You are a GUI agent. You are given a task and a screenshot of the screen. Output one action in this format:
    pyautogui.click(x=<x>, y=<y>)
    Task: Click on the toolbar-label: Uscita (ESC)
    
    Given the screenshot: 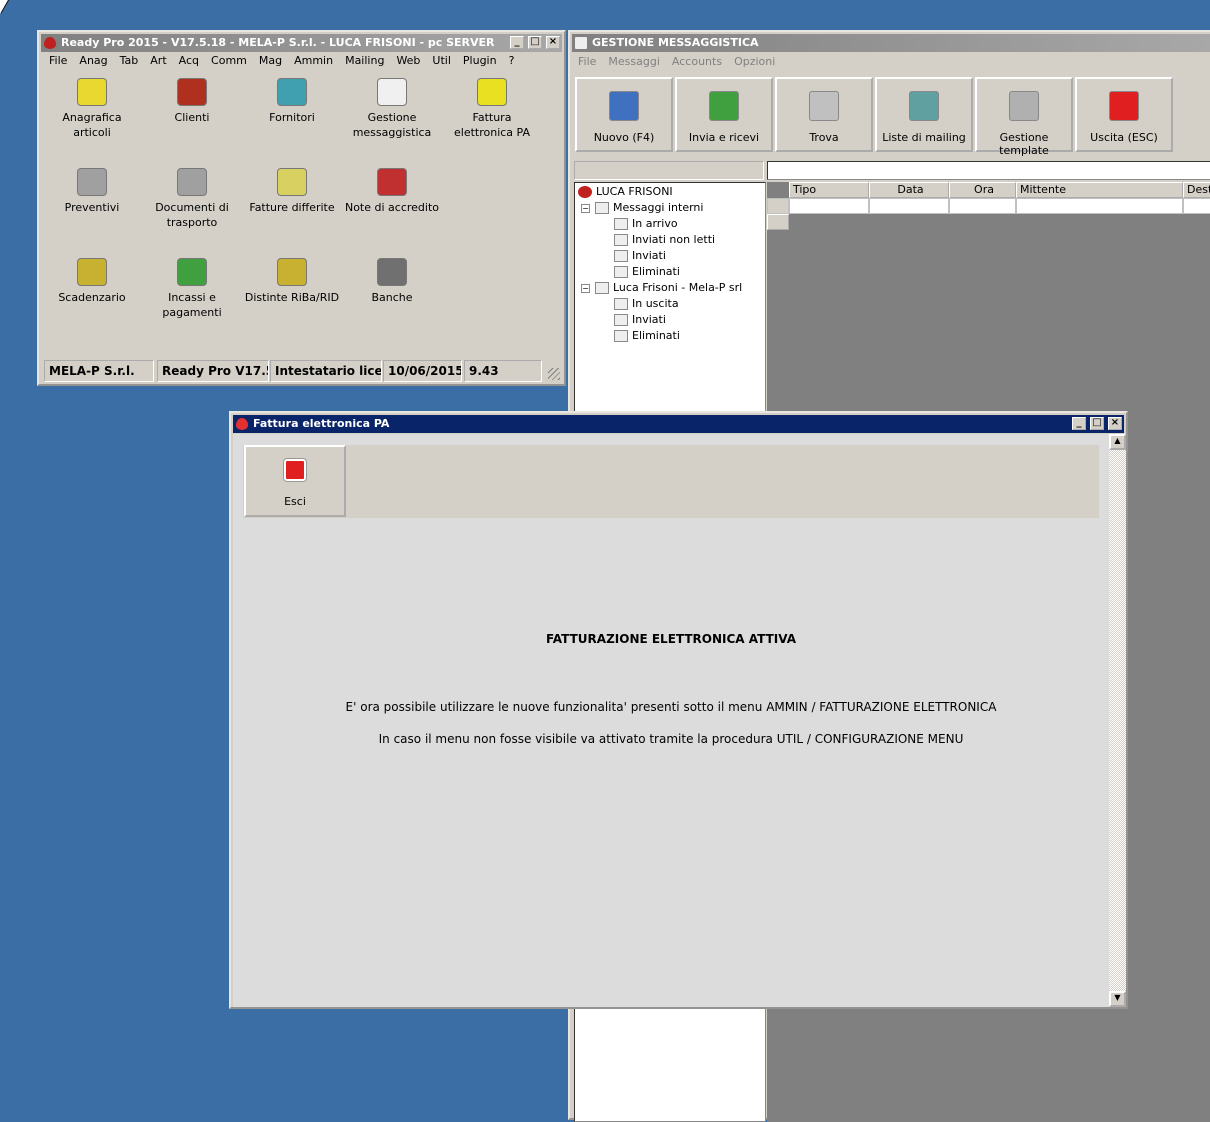 What is the action you would take?
    pyautogui.click(x=1124, y=137)
    